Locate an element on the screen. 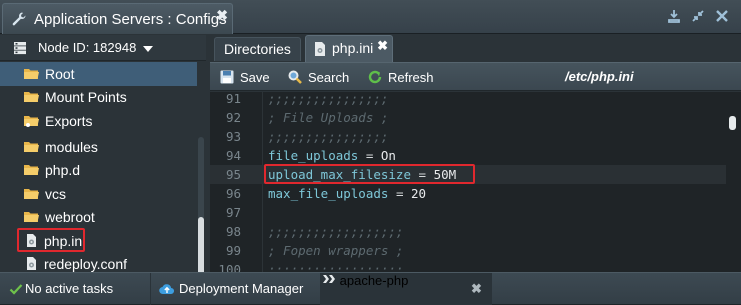 This screenshot has width=741, height=305. window-tab: Application Servers : Configs ✖ is located at coordinates (117, 18).